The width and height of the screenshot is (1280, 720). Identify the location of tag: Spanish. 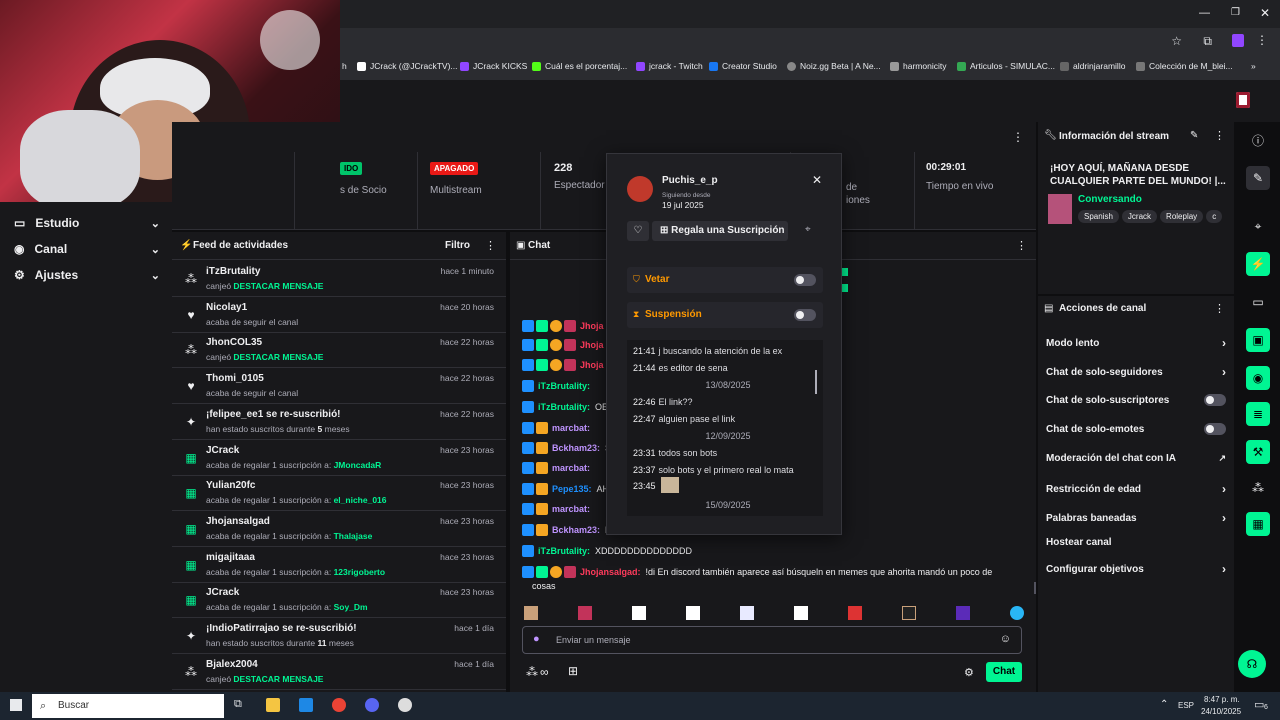
(1098, 216).